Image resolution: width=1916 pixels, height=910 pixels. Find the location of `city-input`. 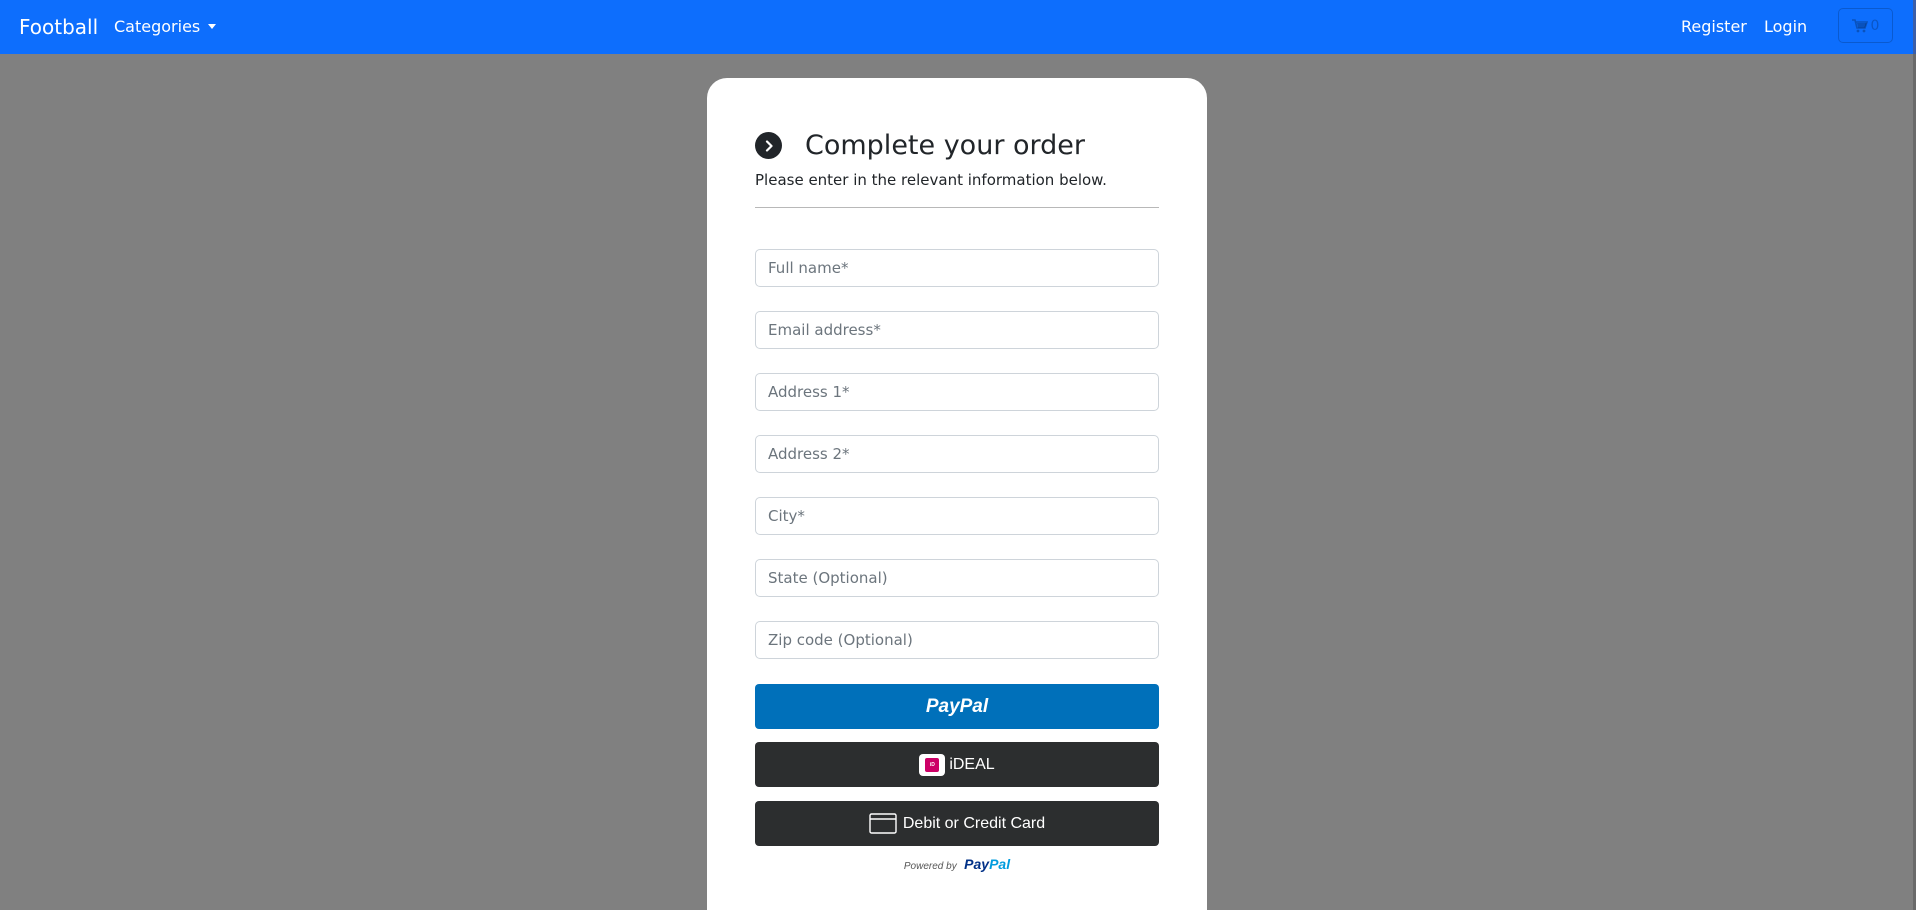

city-input is located at coordinates (957, 516).